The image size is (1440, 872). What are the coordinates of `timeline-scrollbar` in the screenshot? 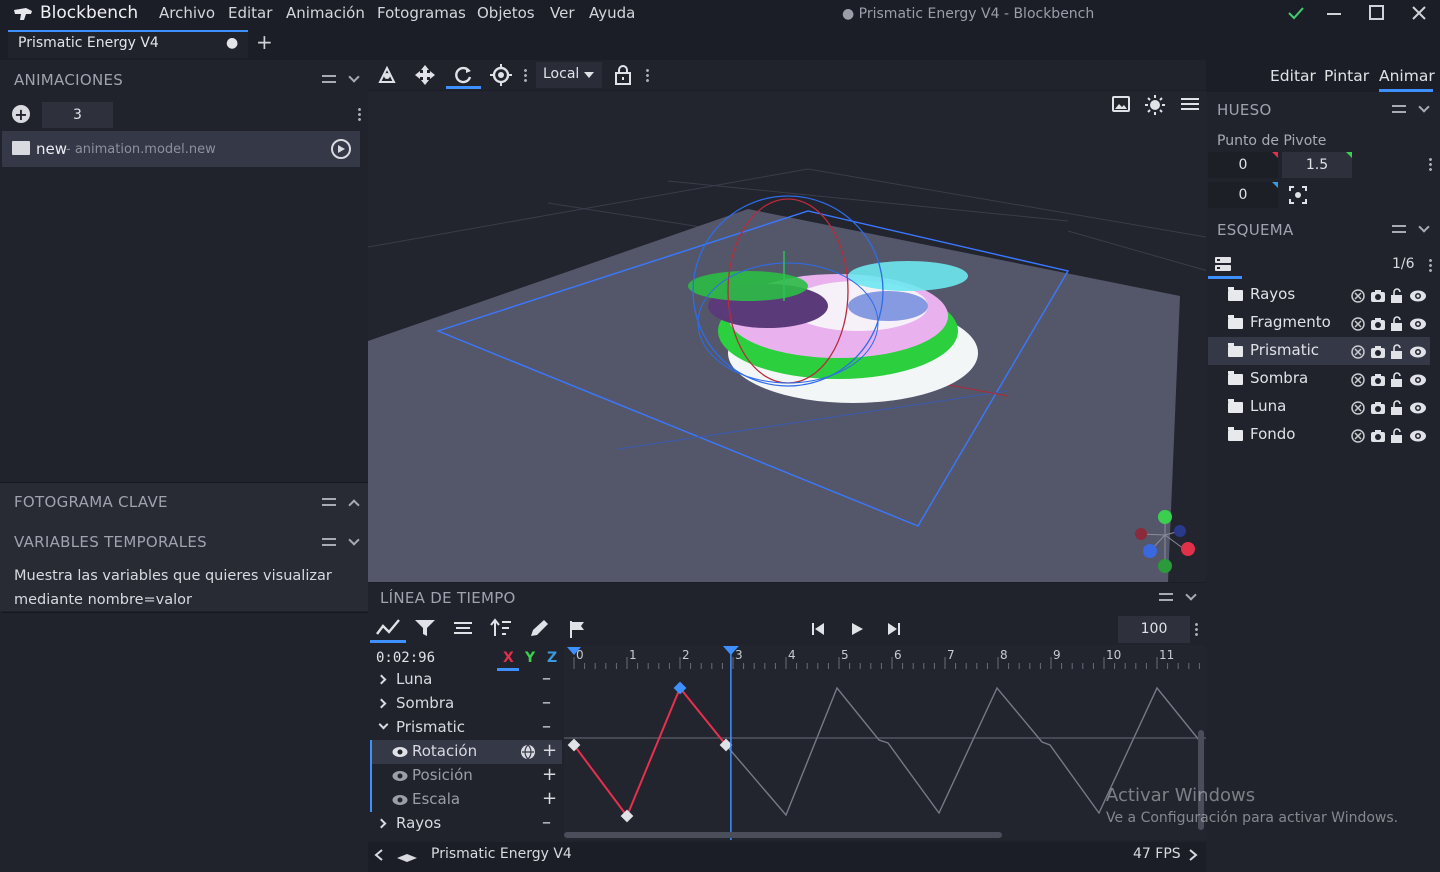 It's located at (783, 835).